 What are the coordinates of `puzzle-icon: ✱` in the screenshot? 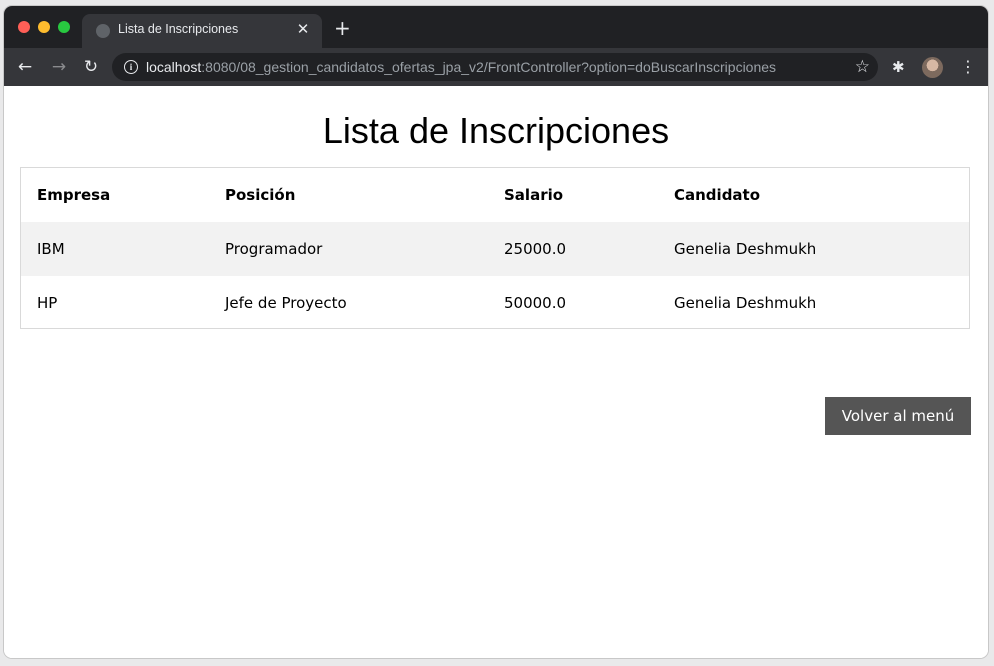 It's located at (898, 67).